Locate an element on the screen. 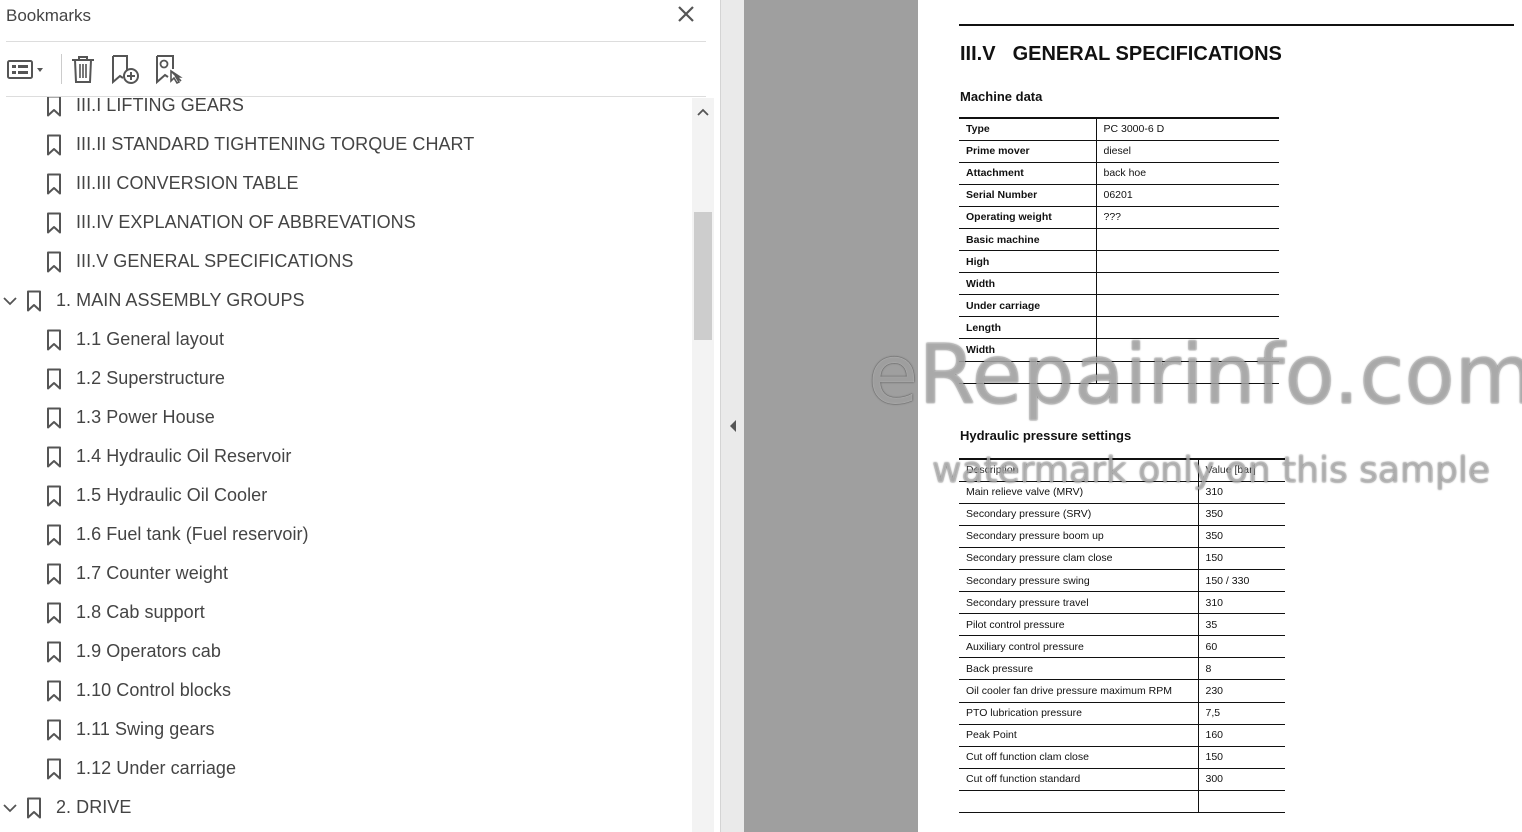  table-label-cell: Serial Number is located at coordinates (1027, 195).